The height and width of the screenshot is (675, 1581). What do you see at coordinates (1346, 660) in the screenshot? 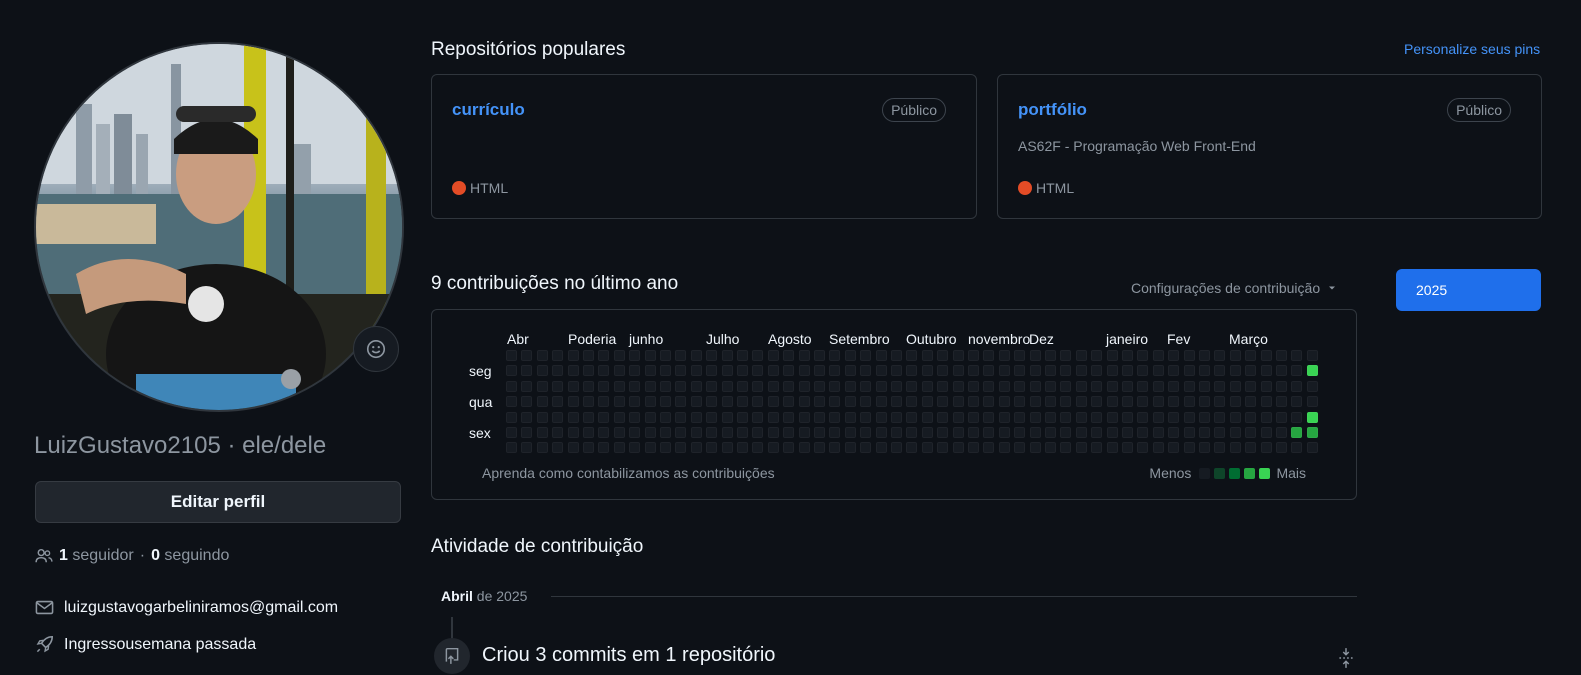
I see `fold-toggle` at bounding box center [1346, 660].